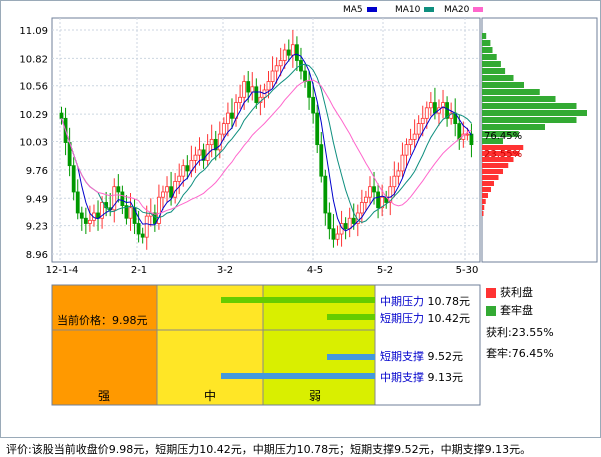 The height and width of the screenshot is (457, 601). Describe the element at coordinates (62, 270) in the screenshot. I see `x-tick-label: 12-1-4` at that location.